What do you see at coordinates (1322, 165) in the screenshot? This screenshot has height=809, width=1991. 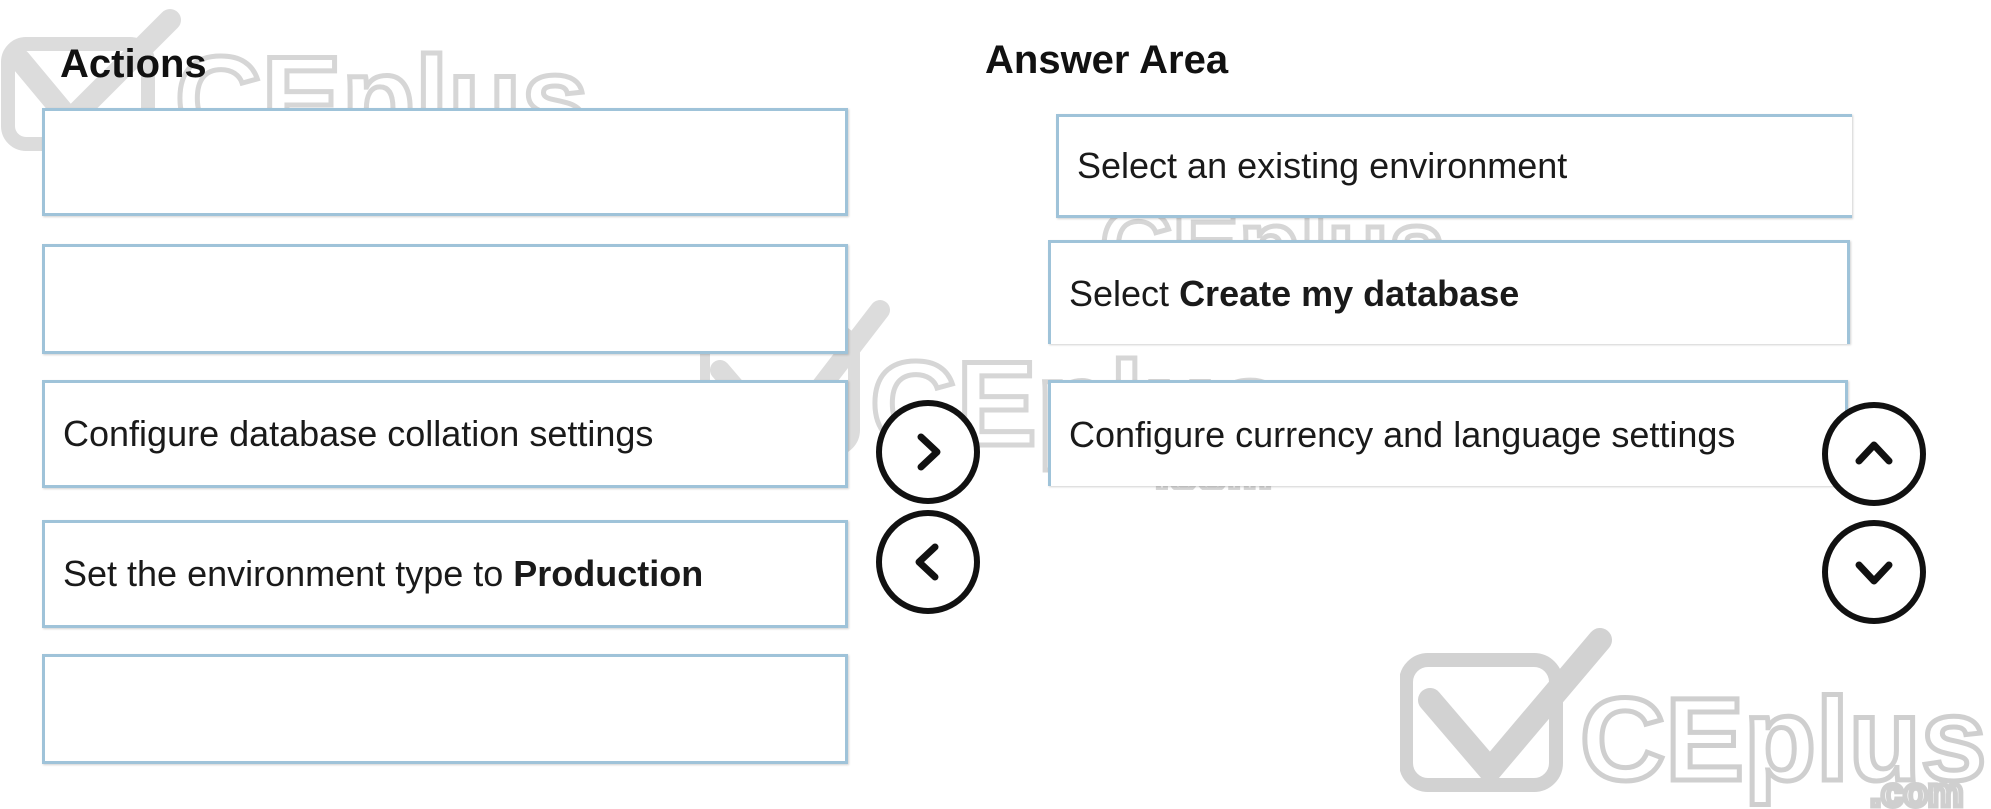 I see `answer-select-existing-environment-label: Select an existing environment` at bounding box center [1322, 165].